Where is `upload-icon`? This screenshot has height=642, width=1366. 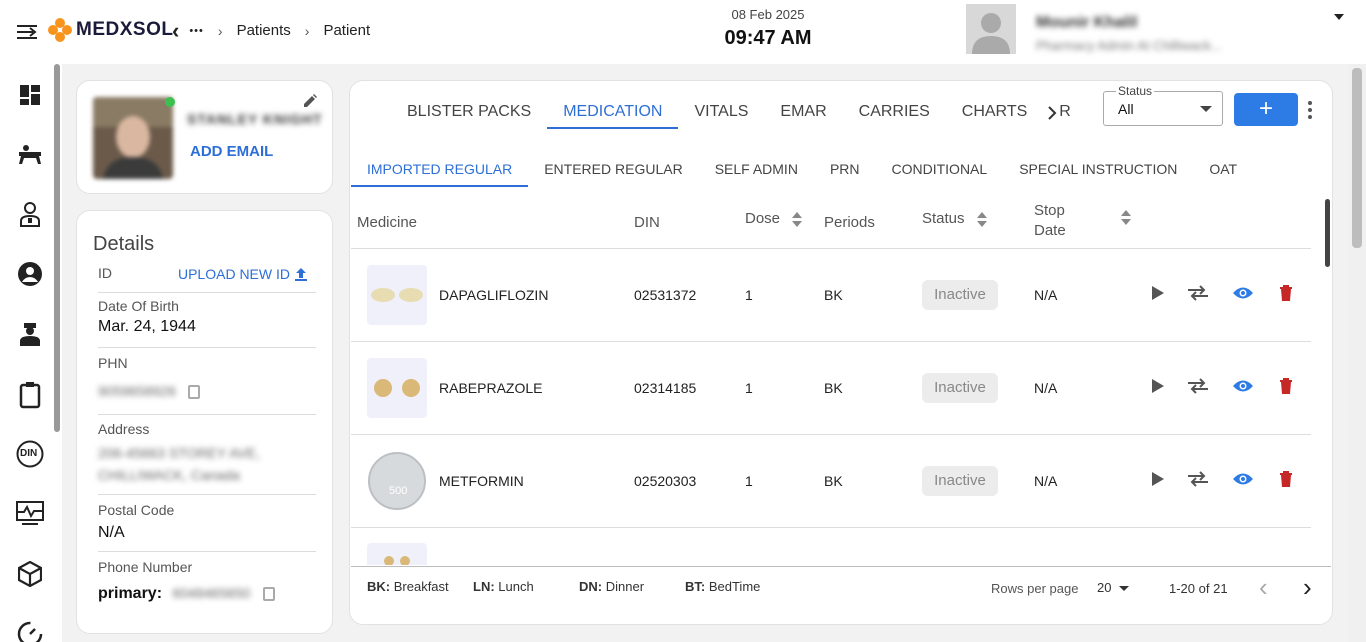
upload-icon is located at coordinates (301, 274).